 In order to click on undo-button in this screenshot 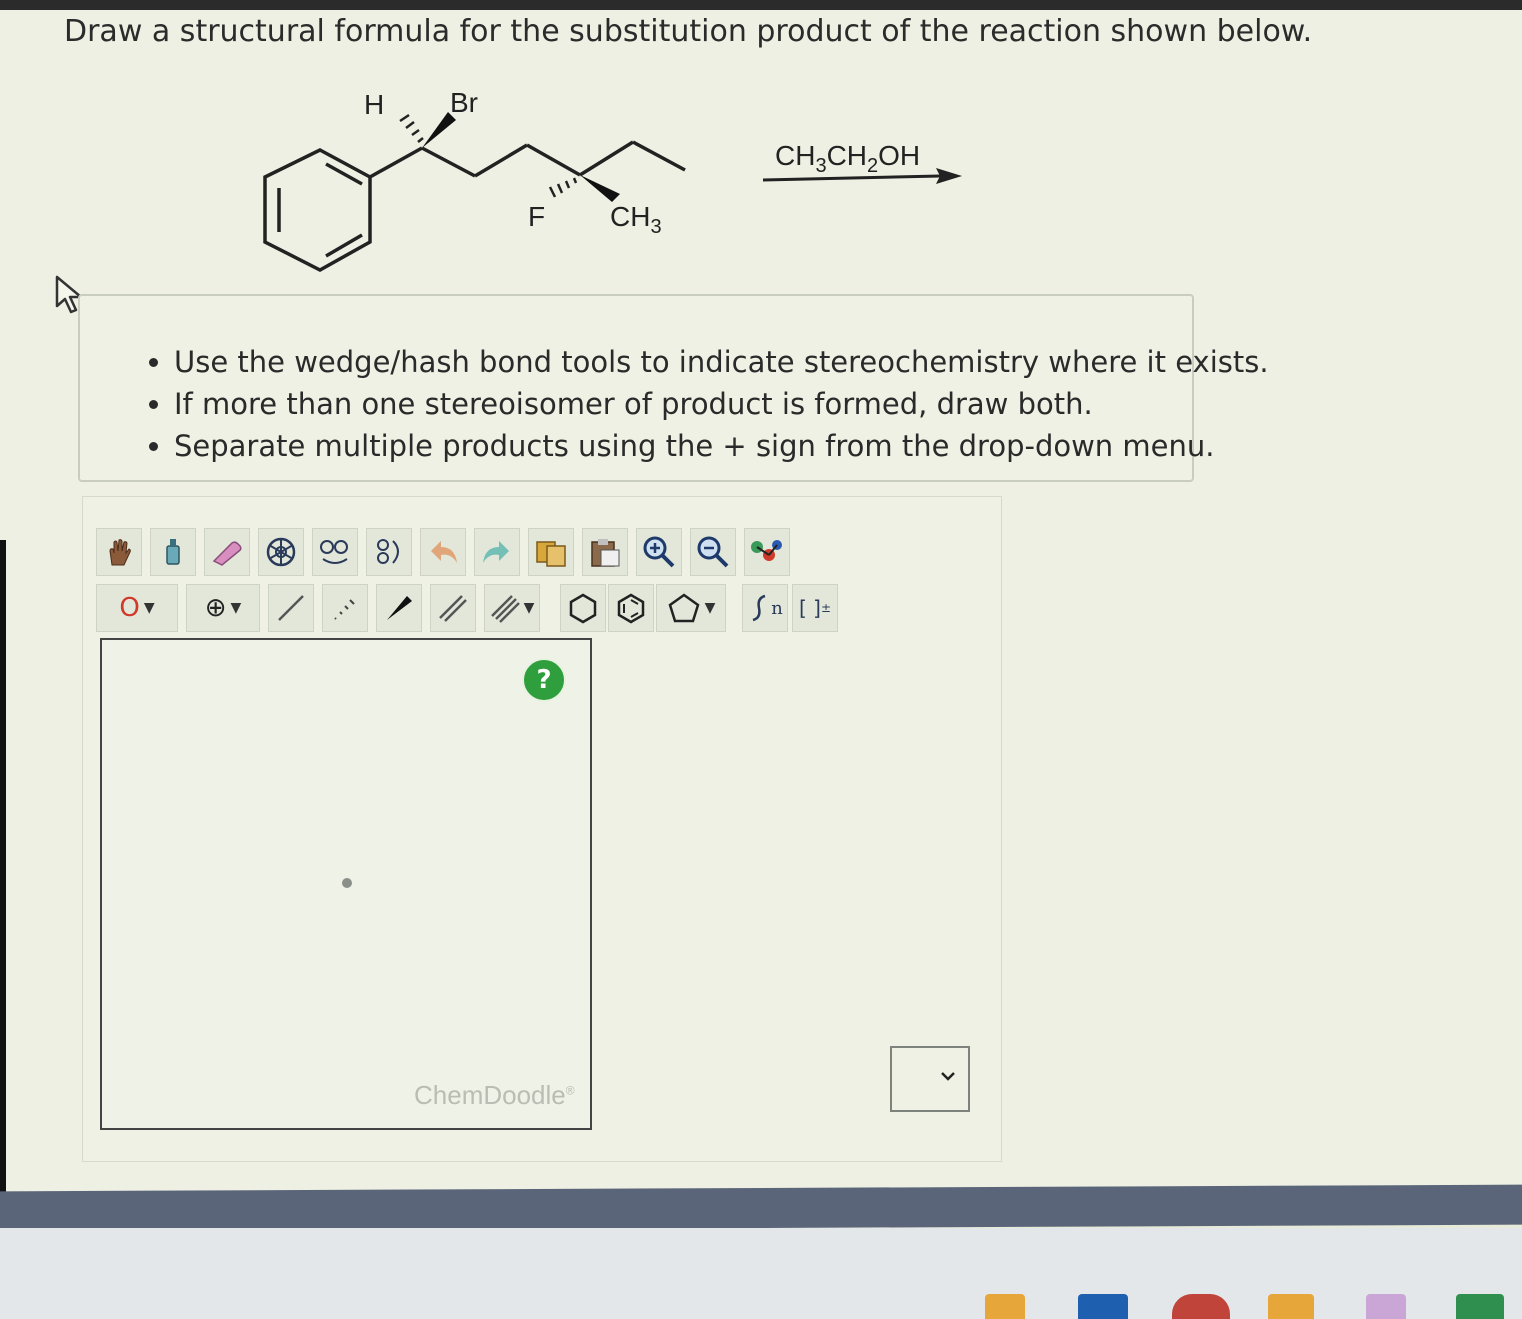, I will do `click(443, 552)`.